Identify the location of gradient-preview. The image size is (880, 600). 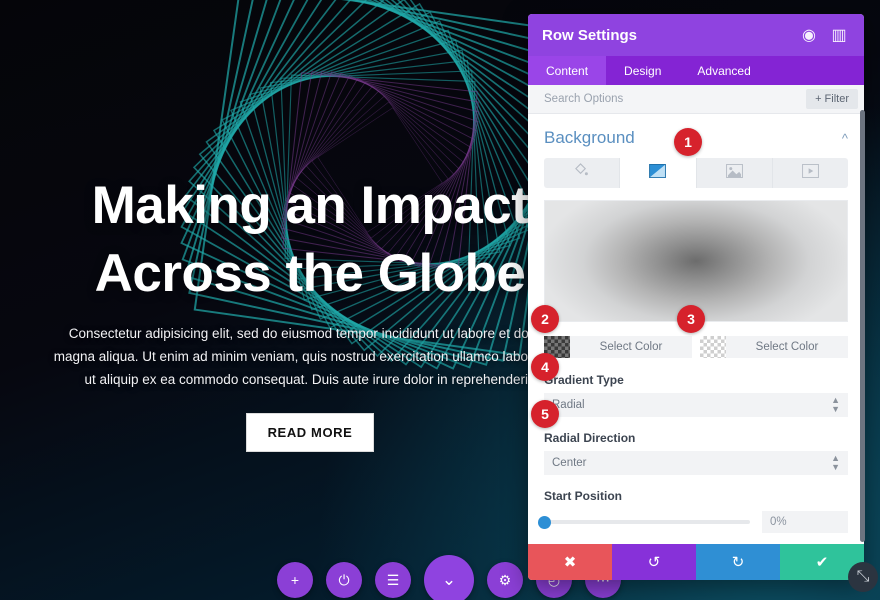
(696, 261).